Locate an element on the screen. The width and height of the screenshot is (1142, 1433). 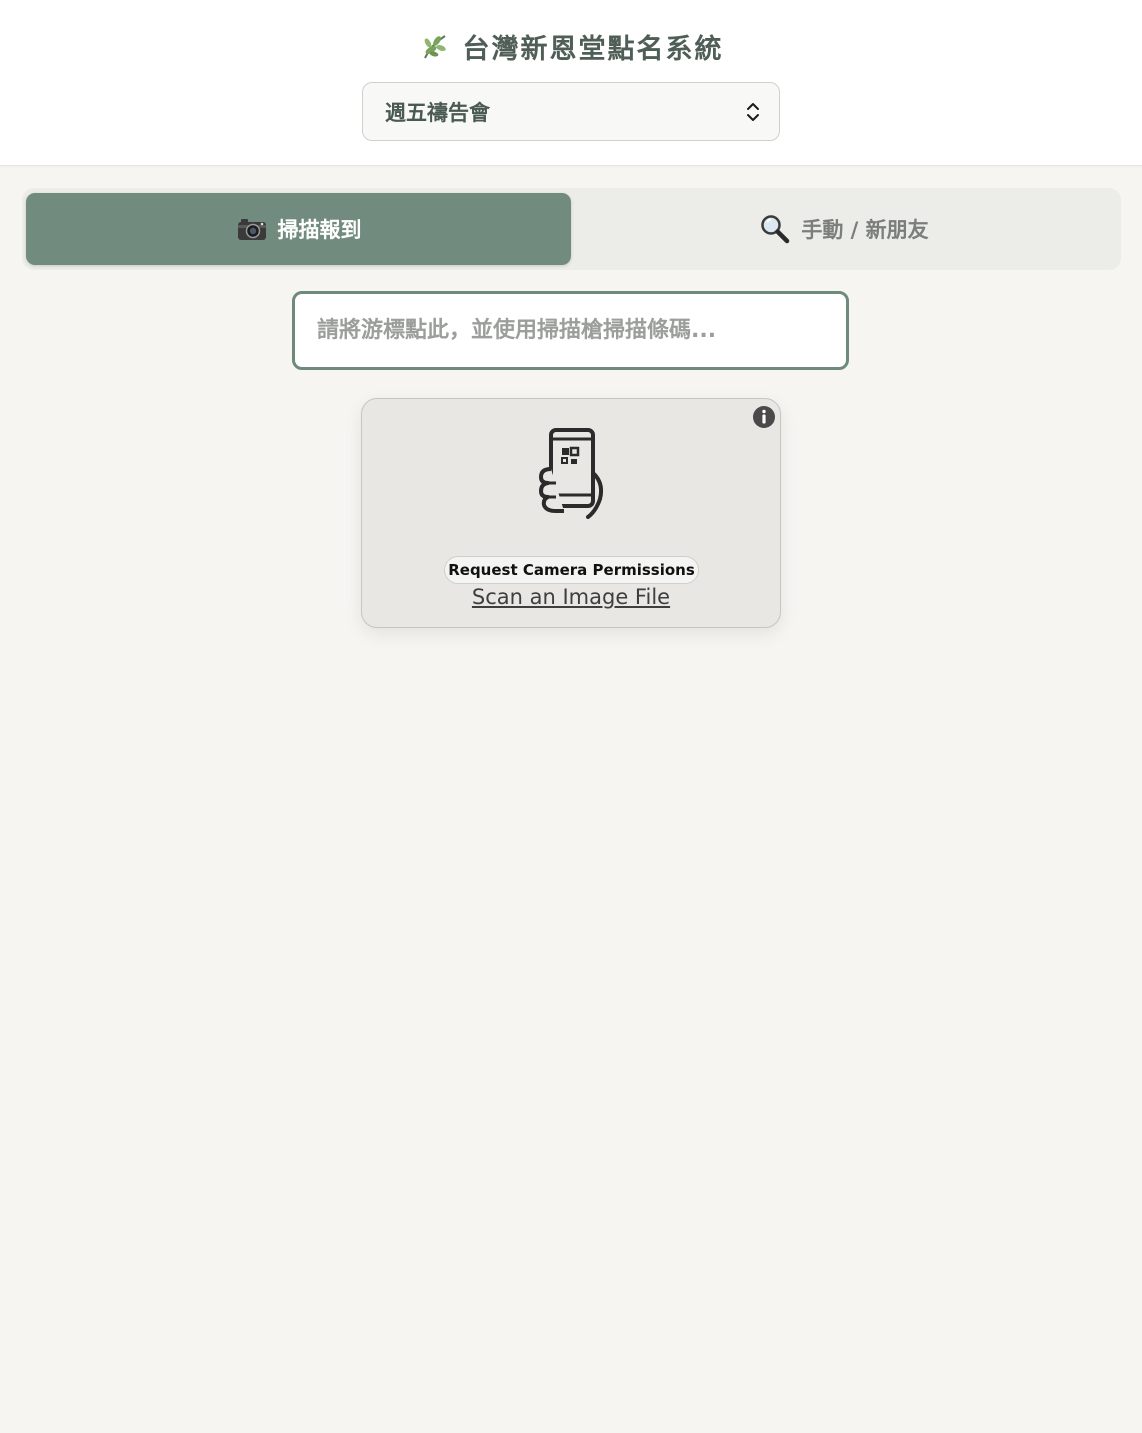
phone-qr-scan-icon is located at coordinates (573, 473).